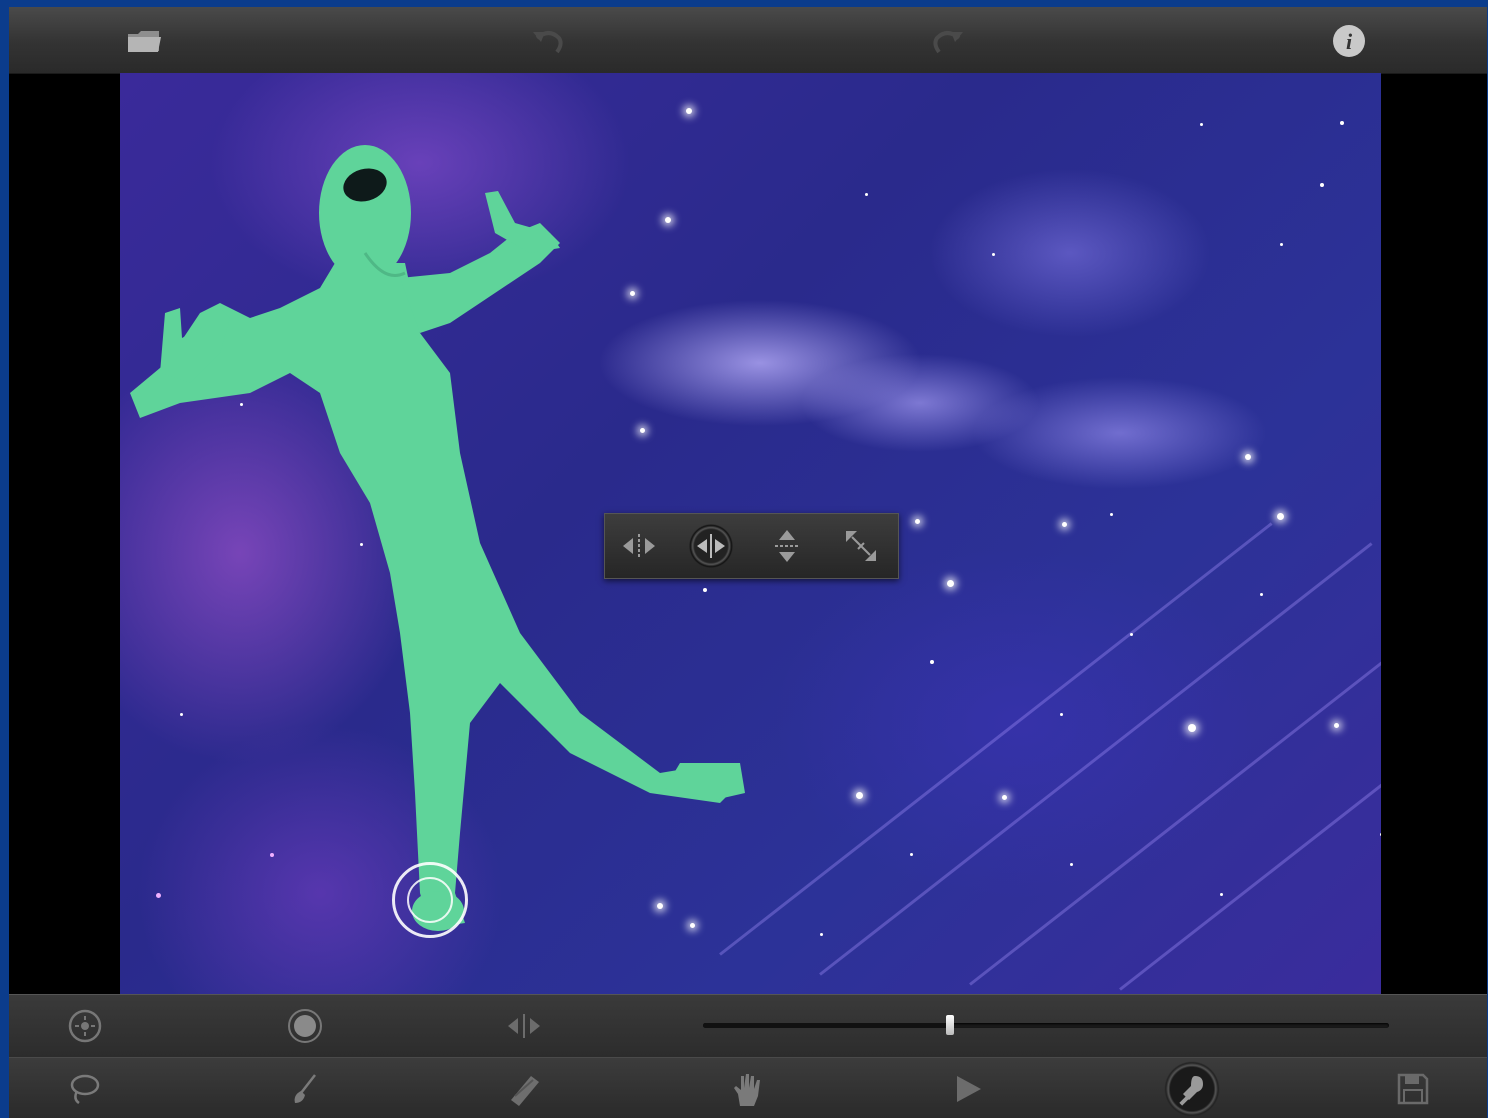 The height and width of the screenshot is (1118, 1488). I want to click on flip-horizontal-icon, so click(711, 546).